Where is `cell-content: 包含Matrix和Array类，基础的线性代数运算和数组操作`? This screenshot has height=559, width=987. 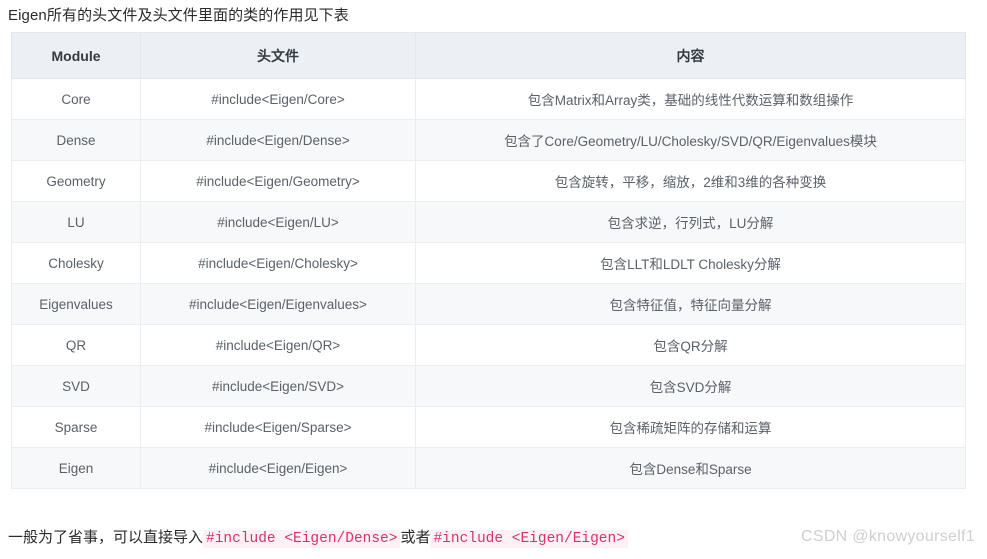 cell-content: 包含Matrix和Array类，基础的线性代数运算和数组操作 is located at coordinates (690, 99).